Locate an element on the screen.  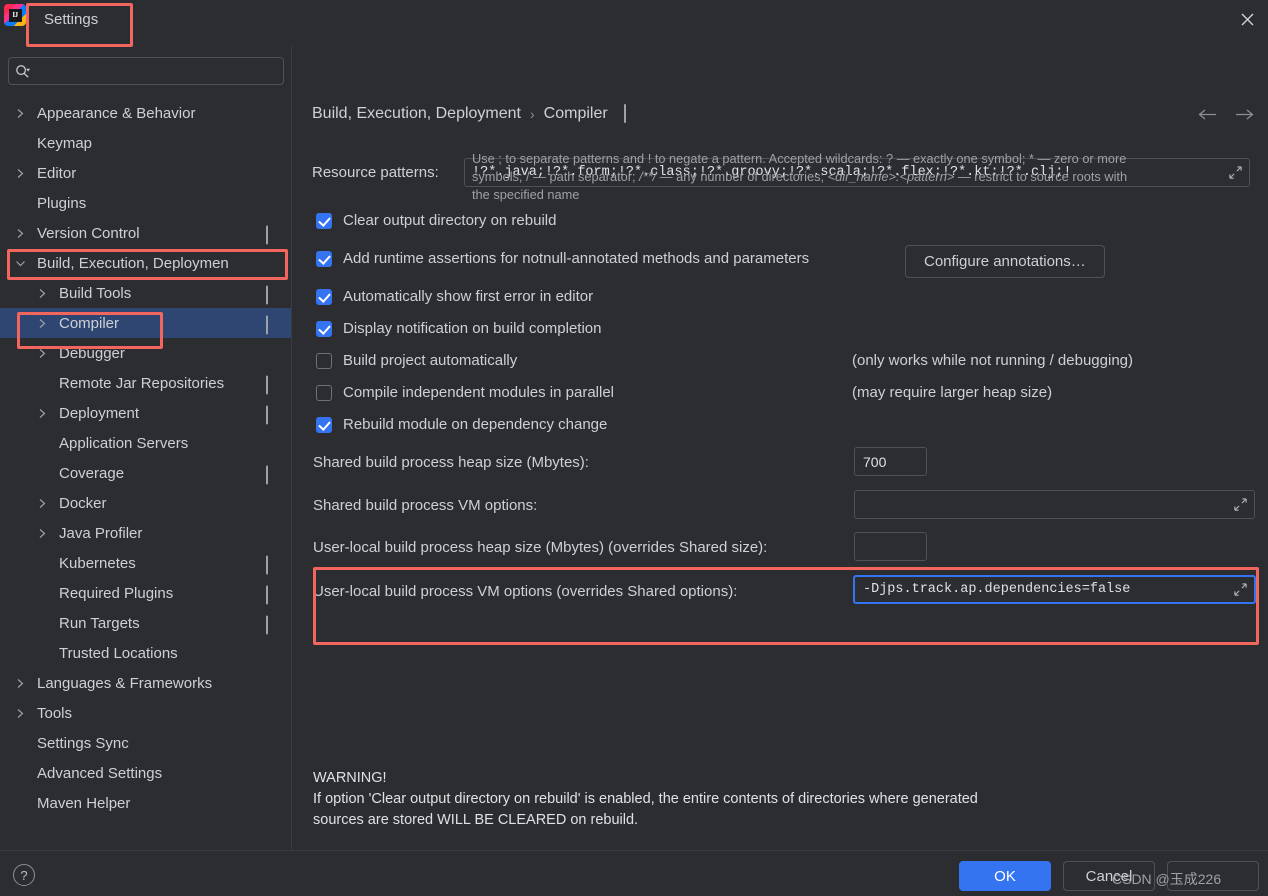
window-title: Settings is located at coordinates (71, 19).